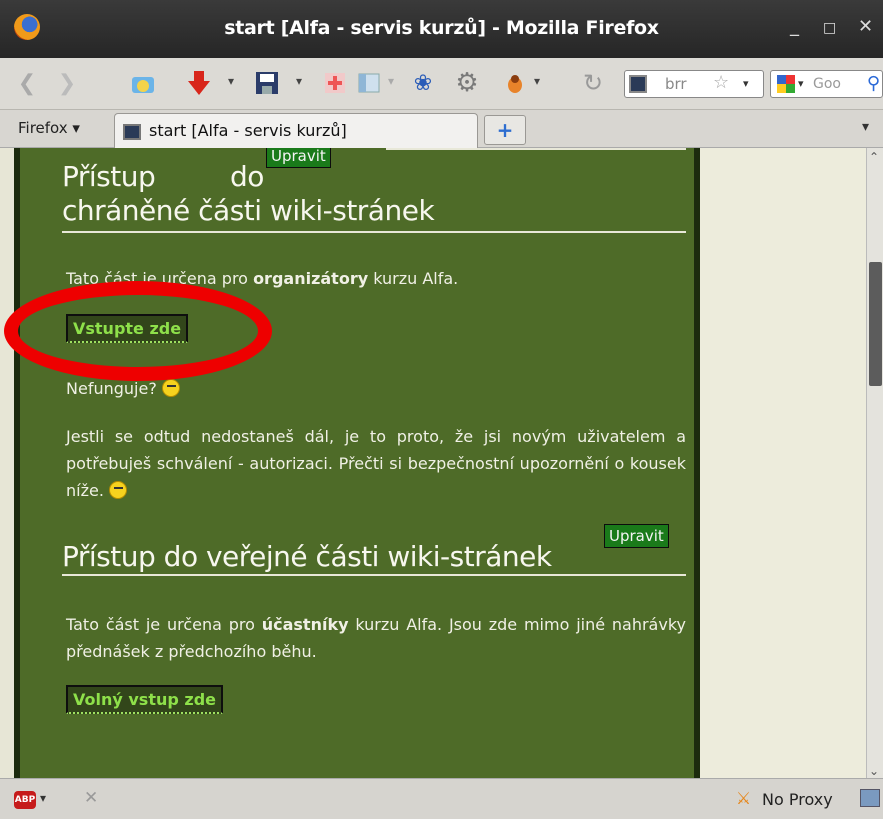  What do you see at coordinates (248, 210) in the screenshot?
I see `section1-heading-line2: chráněné části wiki-stránek` at bounding box center [248, 210].